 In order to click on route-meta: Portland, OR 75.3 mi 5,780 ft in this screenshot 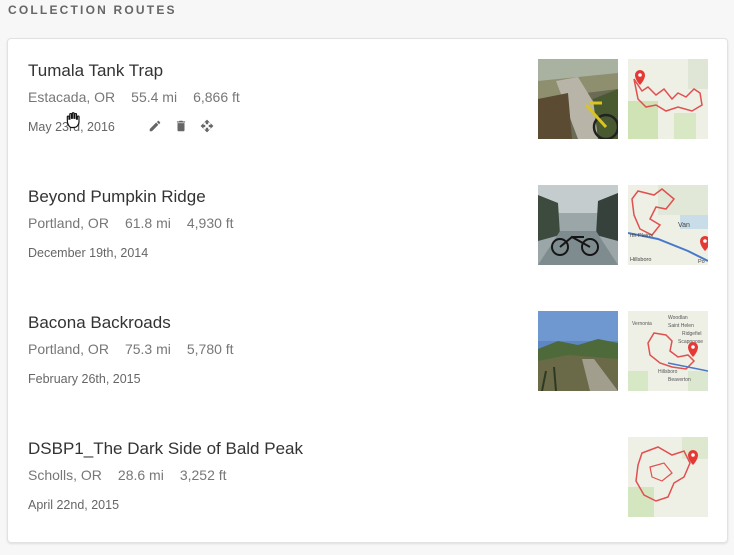, I will do `click(131, 349)`.